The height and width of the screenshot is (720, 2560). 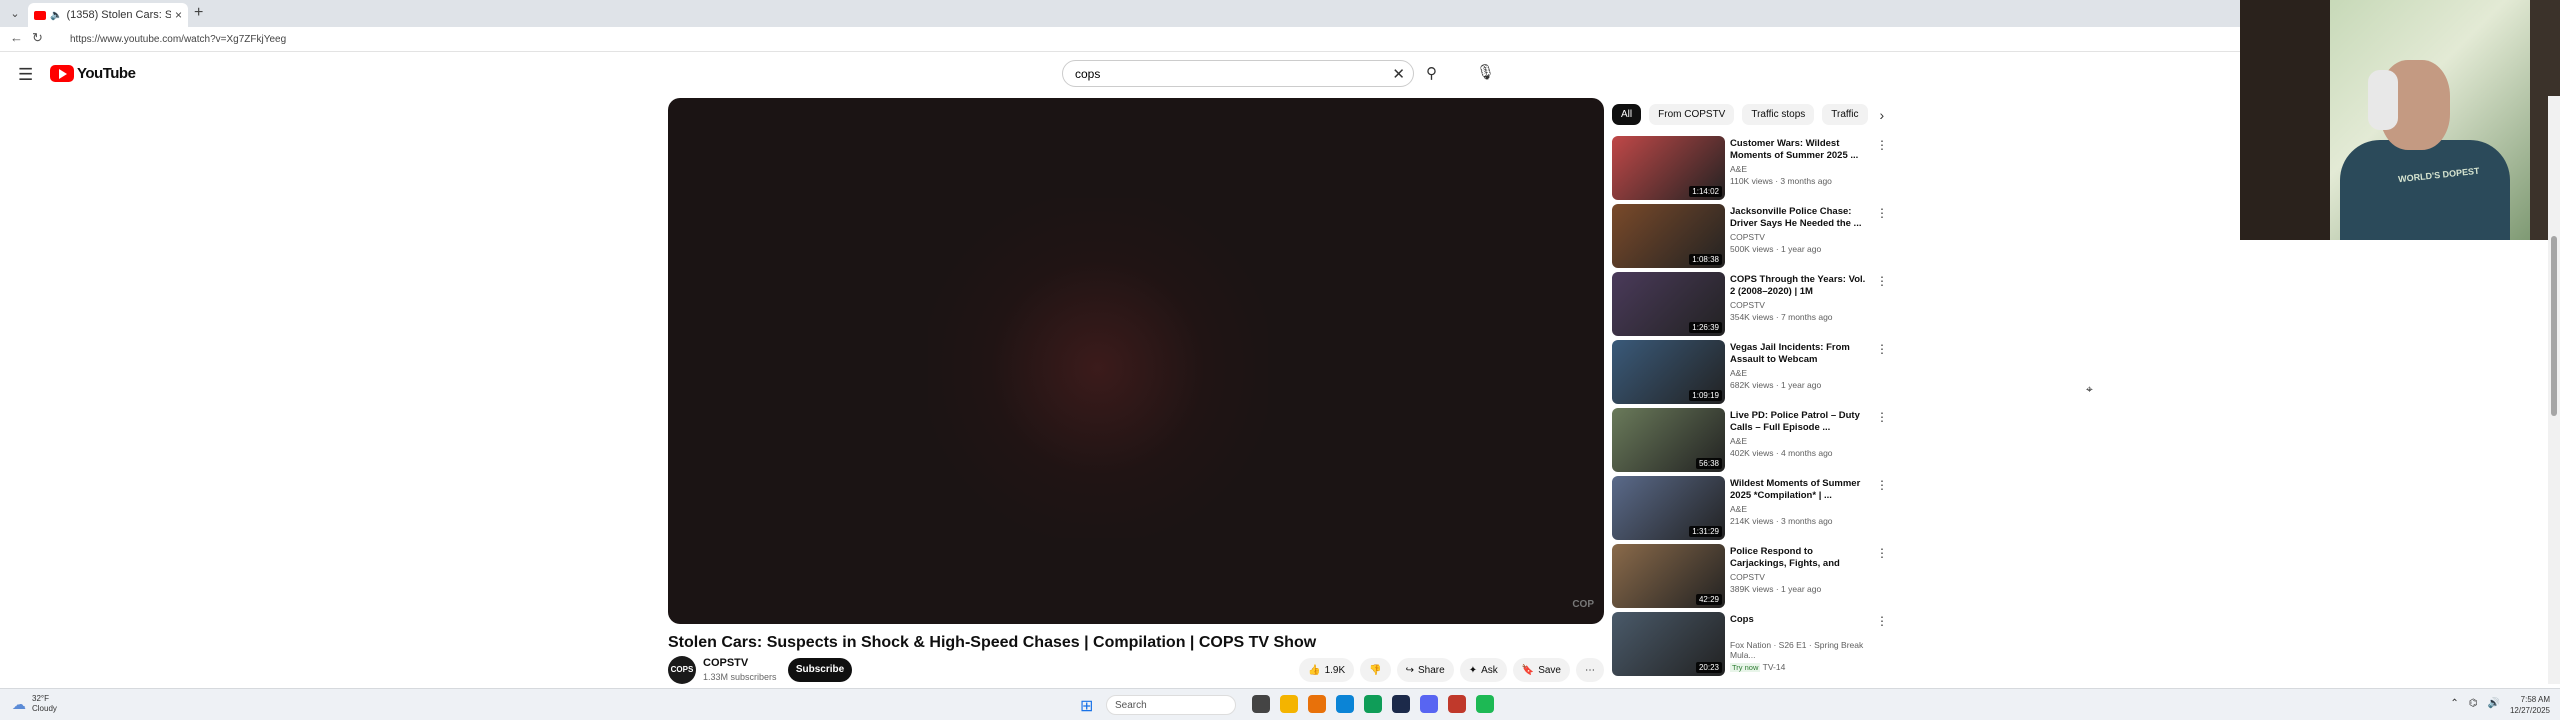 I want to click on rec-title: Cops, so click(x=1800, y=626).